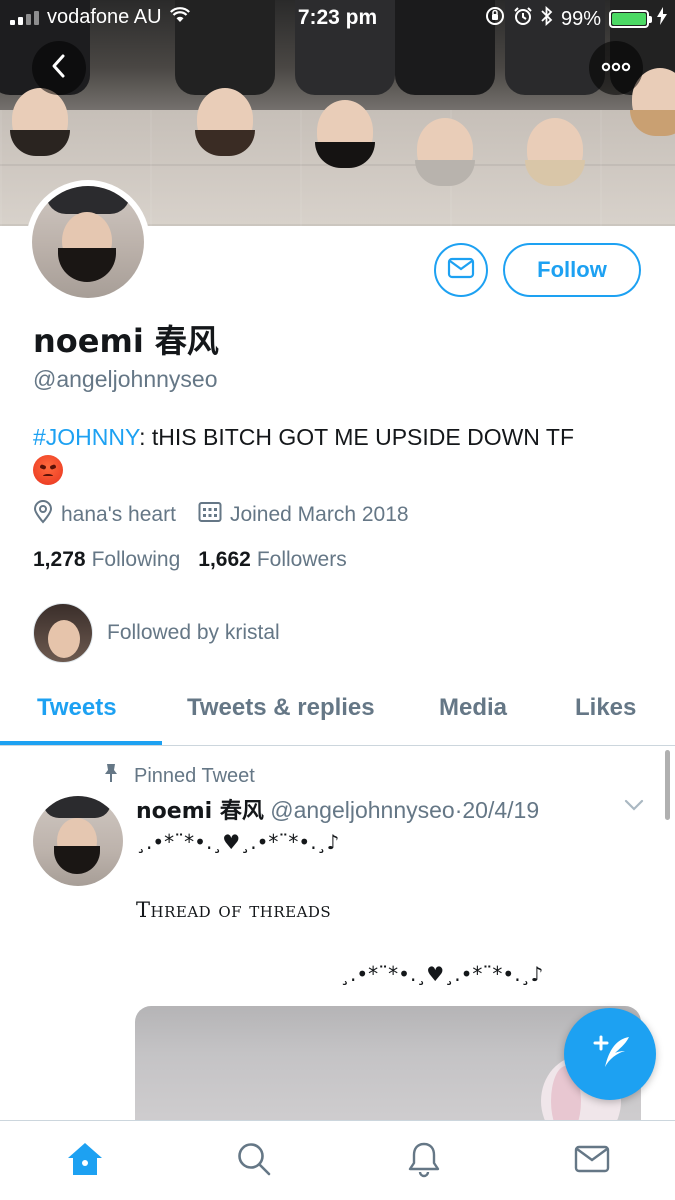 The height and width of the screenshot is (1200, 675). What do you see at coordinates (86, 437) in the screenshot?
I see `bio-hashtag-link: #JOHNNY` at bounding box center [86, 437].